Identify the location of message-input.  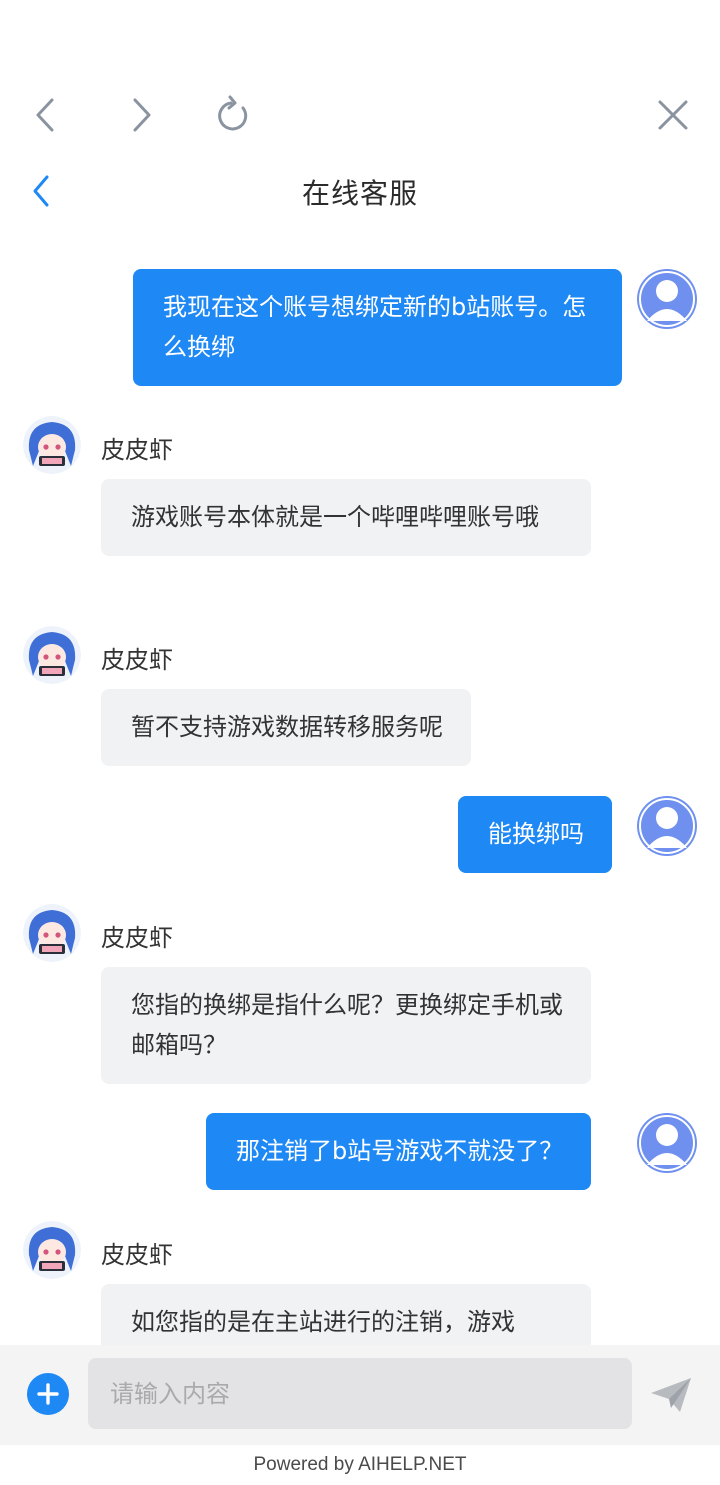
(360, 1393).